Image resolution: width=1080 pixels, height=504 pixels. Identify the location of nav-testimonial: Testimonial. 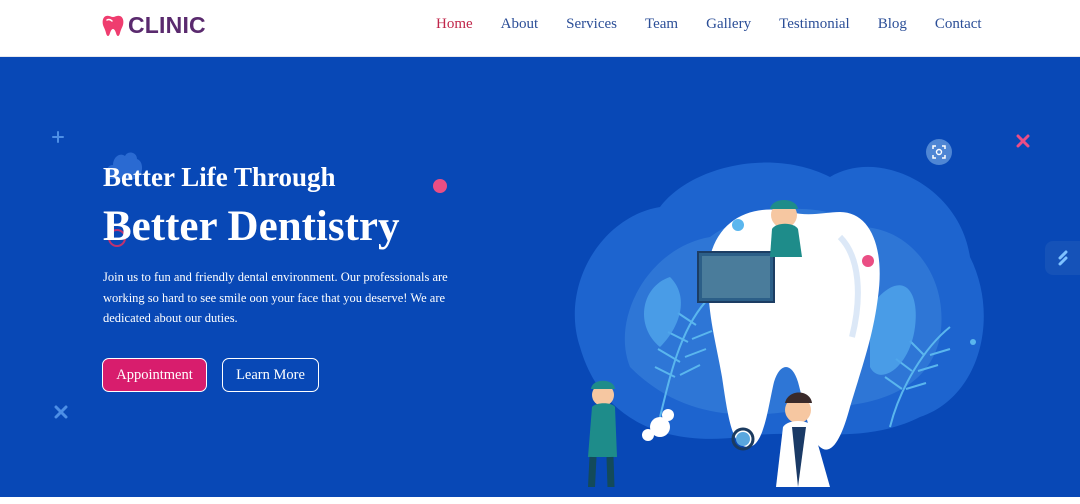
(814, 24).